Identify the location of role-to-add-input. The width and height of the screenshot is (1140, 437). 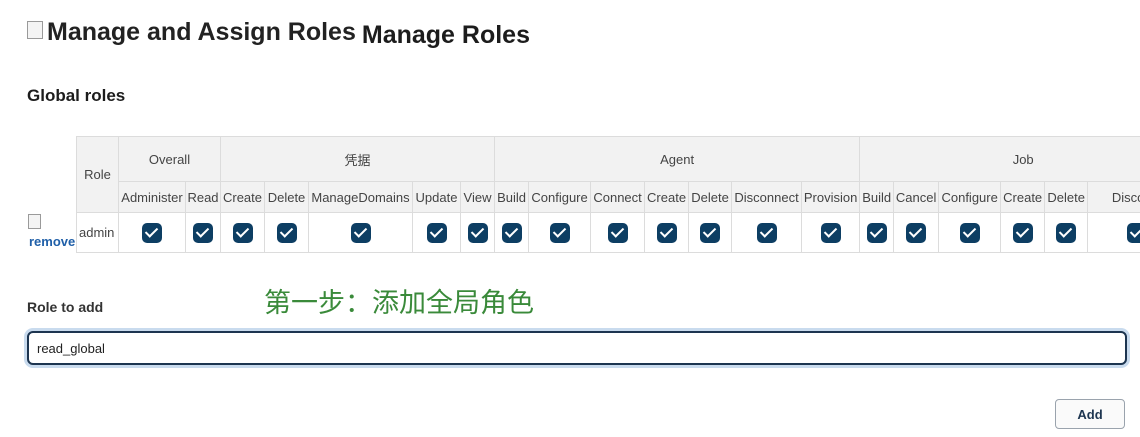
(577, 348).